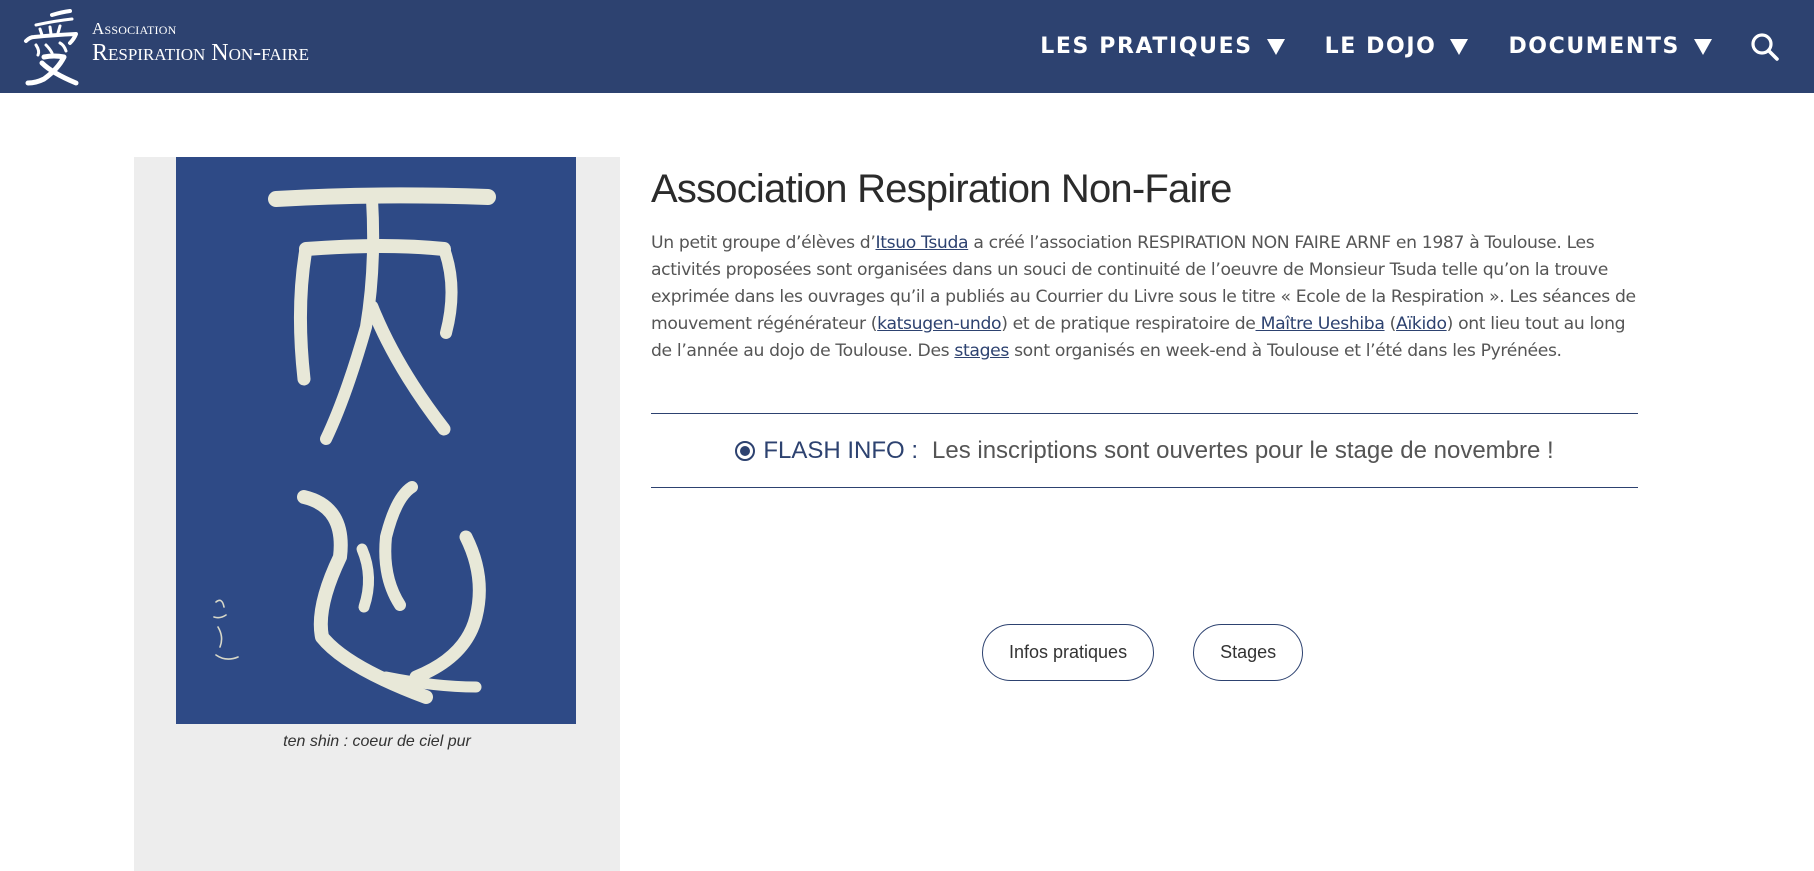  Describe the element at coordinates (763, 243) in the screenshot. I see `intro-text: Un petit groupe d’élèves d’` at that location.